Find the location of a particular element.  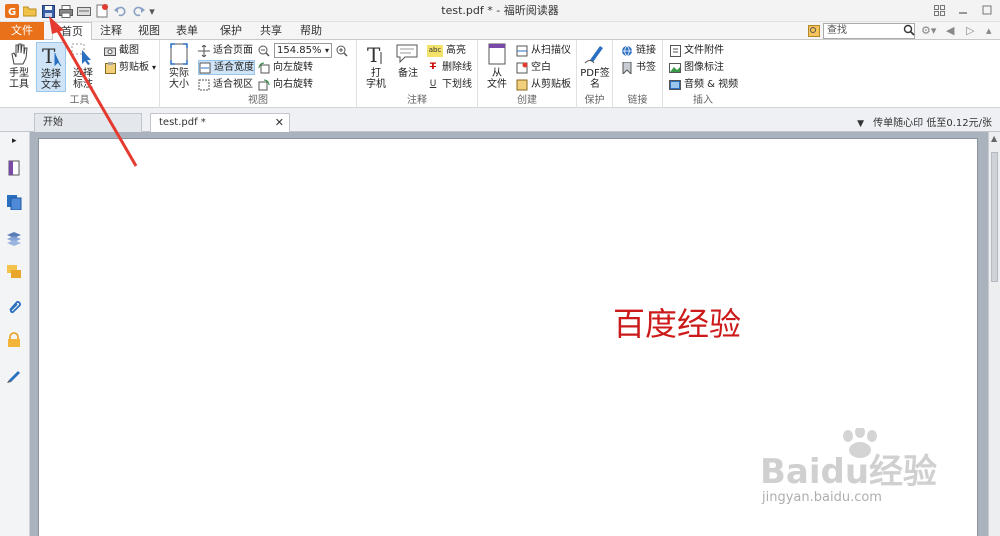

select-annotation-label: 选择 标注 is located at coordinates (83, 79).